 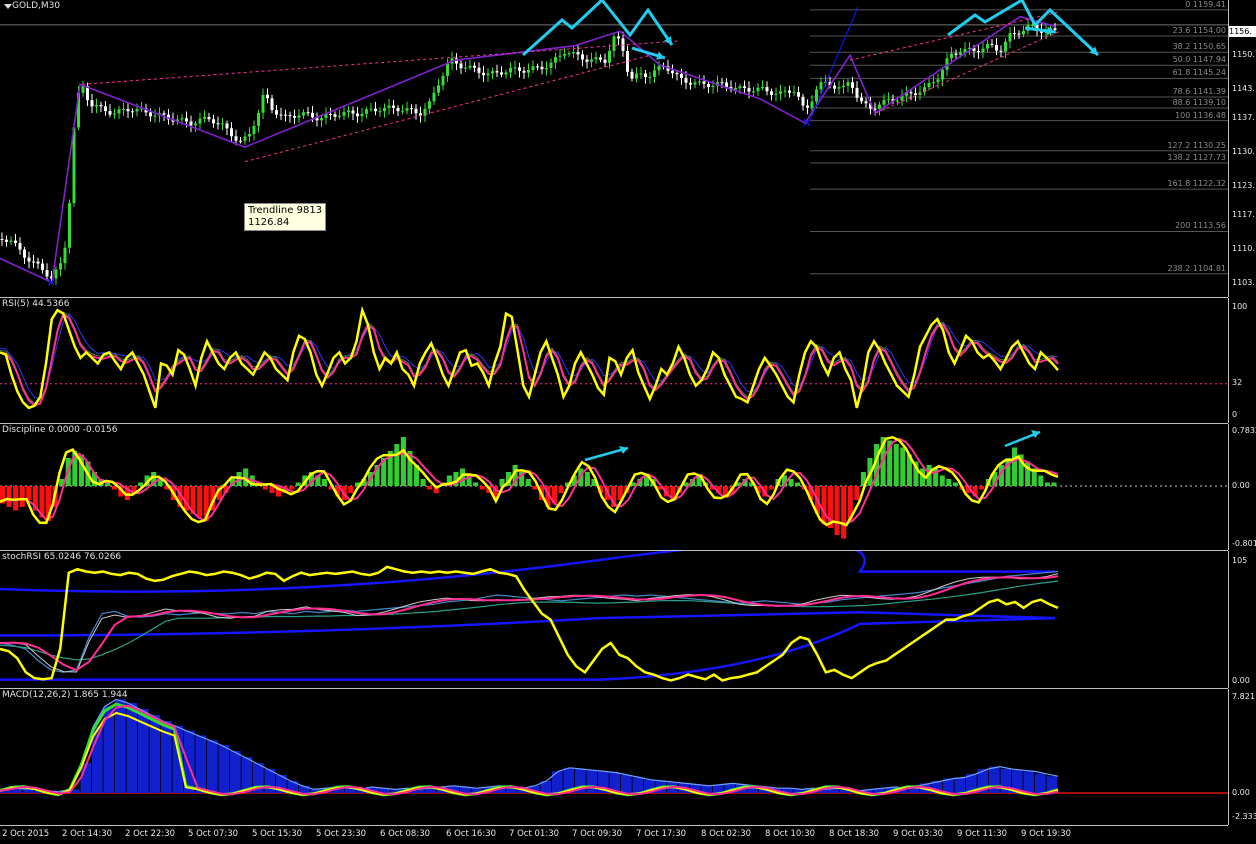 I want to click on discipline-pane: Discipline 0.0000 -0.0156, so click(x=614, y=487).